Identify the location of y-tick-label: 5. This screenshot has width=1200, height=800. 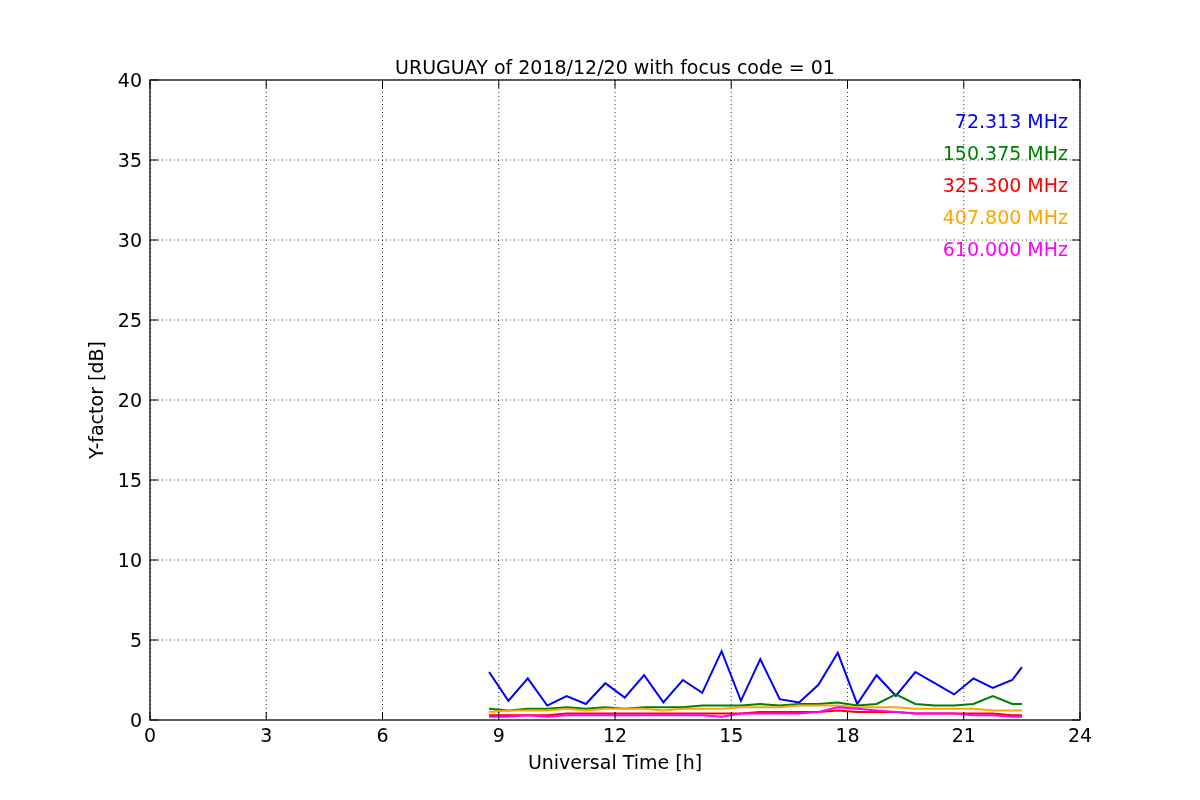
(135, 640).